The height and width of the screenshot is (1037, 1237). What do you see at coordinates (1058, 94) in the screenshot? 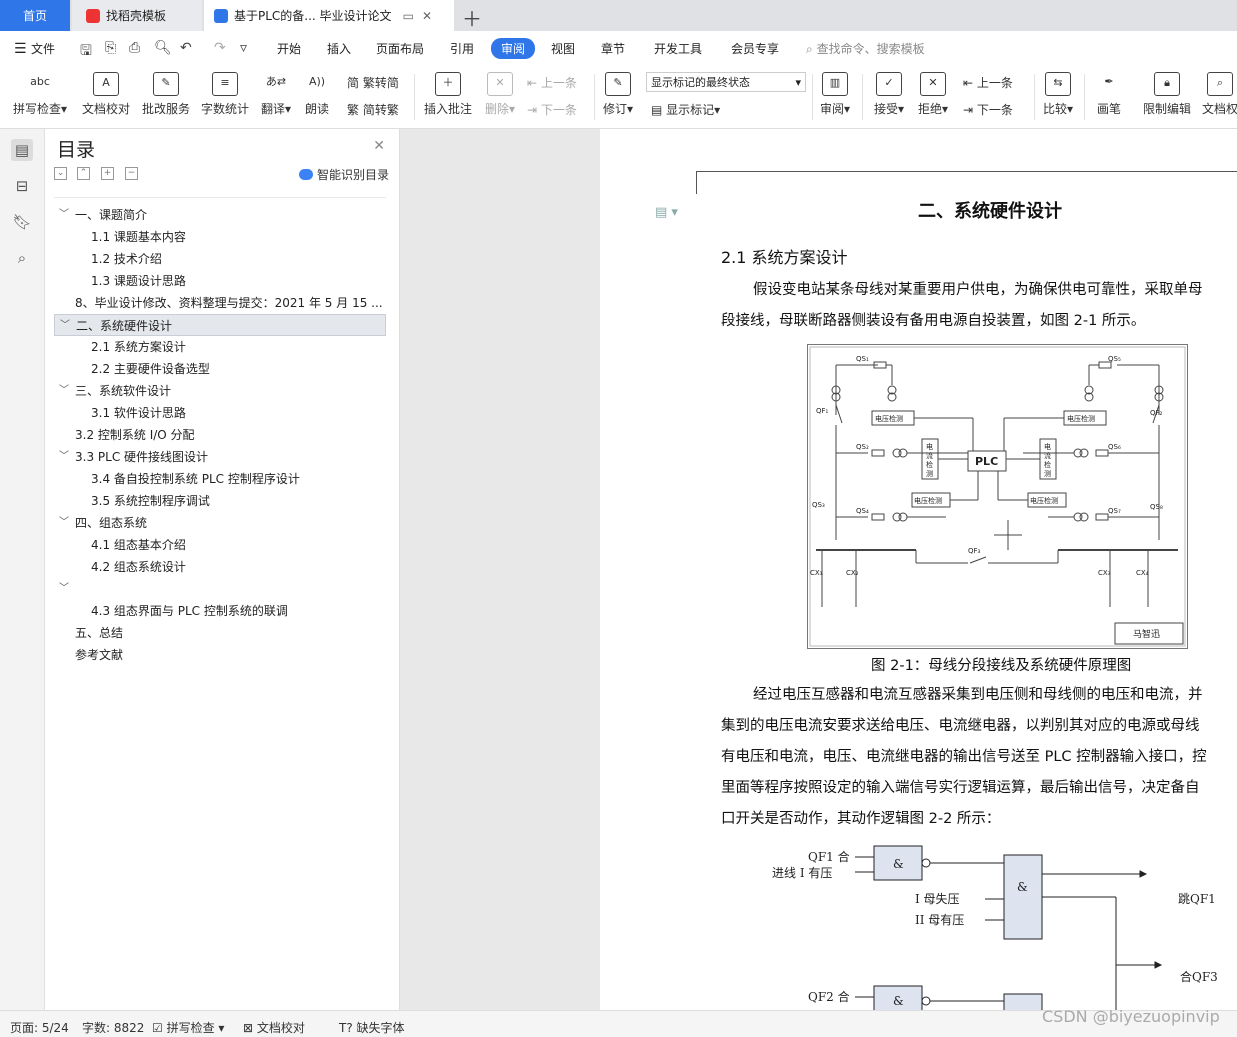
I see `compare-button: ⇆ 比较▾` at bounding box center [1058, 94].